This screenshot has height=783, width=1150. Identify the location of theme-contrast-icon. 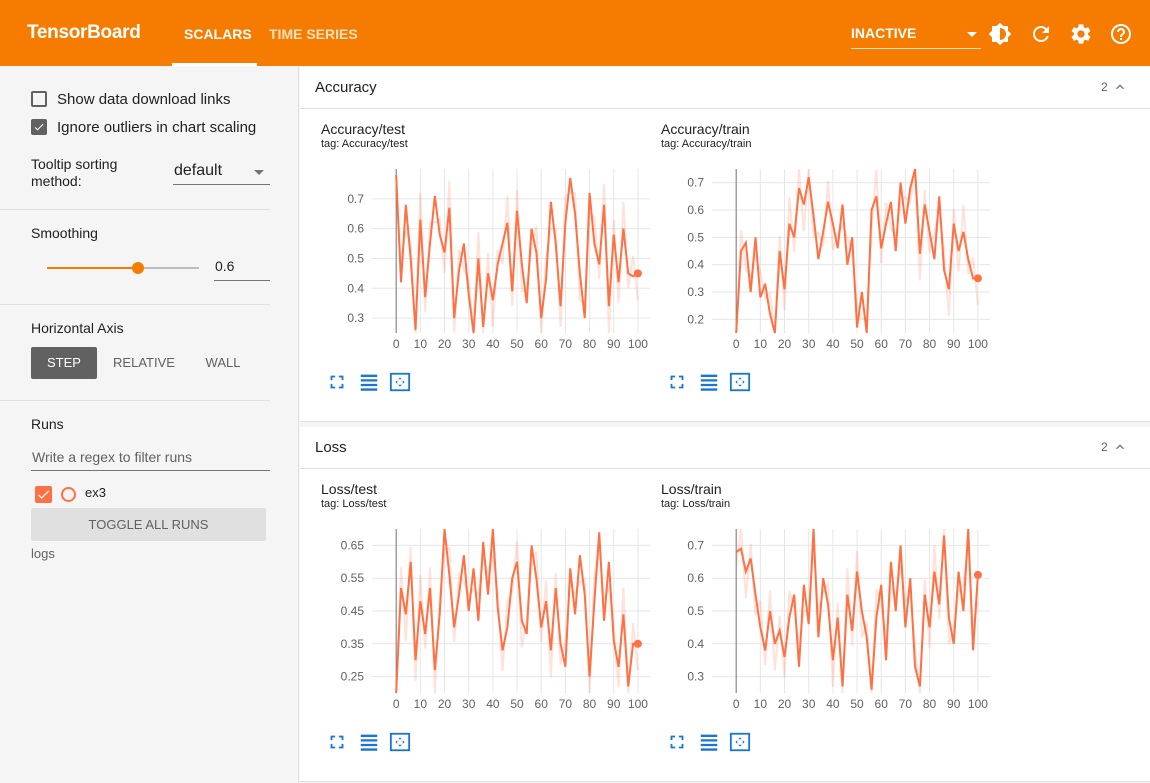
(1000, 34).